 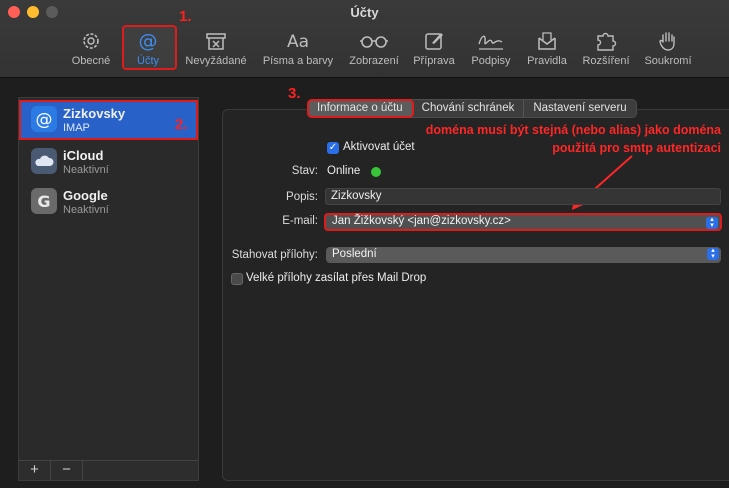 I want to click on toolbar-privacy: Soukromí, so click(x=668, y=52).